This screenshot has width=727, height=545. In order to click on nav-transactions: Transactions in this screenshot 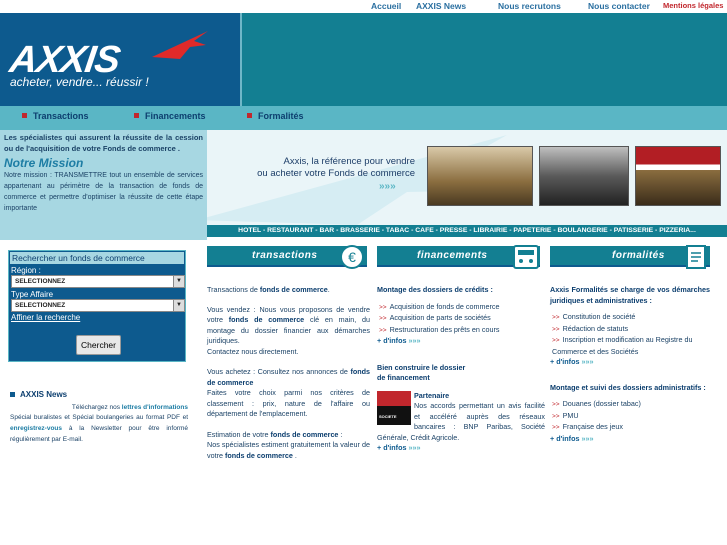, I will do `click(55, 116)`.